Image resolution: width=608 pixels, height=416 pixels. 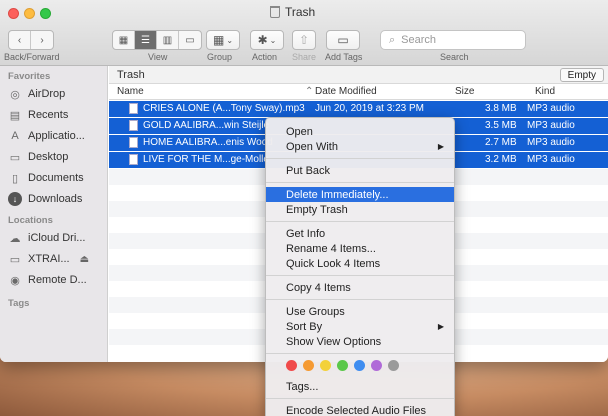 What do you see at coordinates (545, 91) in the screenshot?
I see `column-kind: Kind` at bounding box center [545, 91].